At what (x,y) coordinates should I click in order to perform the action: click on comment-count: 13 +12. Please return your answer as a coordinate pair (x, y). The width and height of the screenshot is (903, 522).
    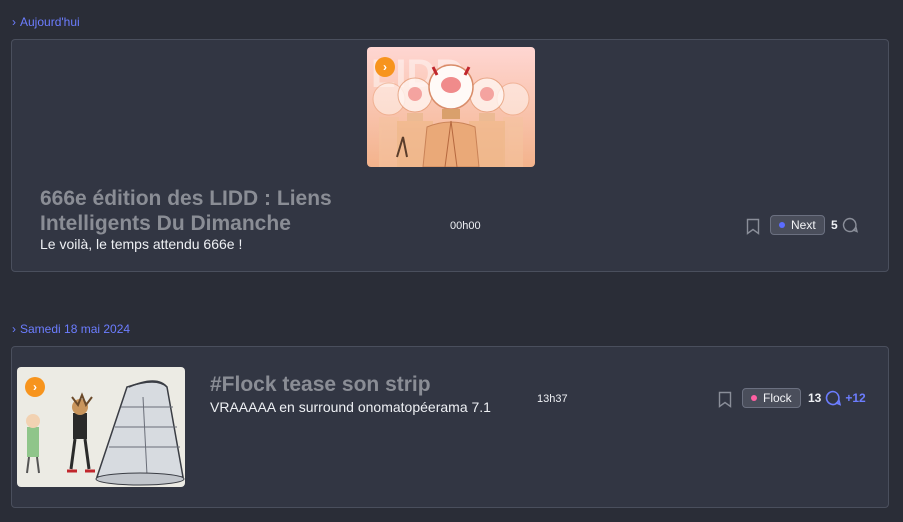
    Looking at the image, I should click on (837, 398).